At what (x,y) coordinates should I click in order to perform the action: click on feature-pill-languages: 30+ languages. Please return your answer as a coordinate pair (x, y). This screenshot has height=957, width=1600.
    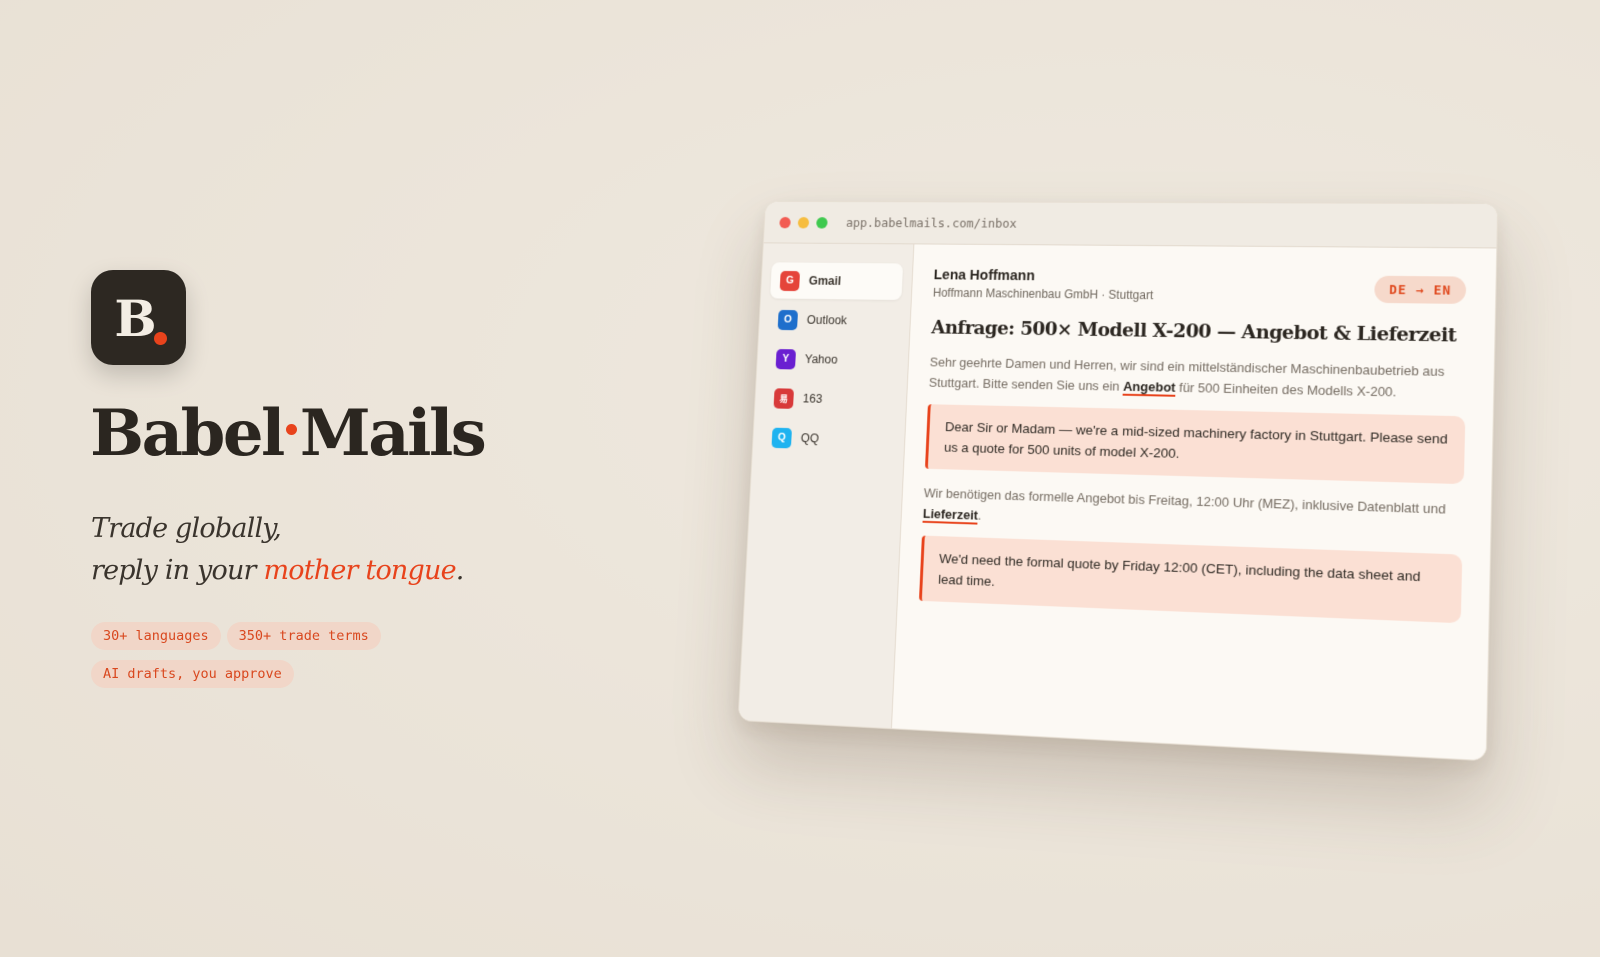
    Looking at the image, I should click on (156, 636).